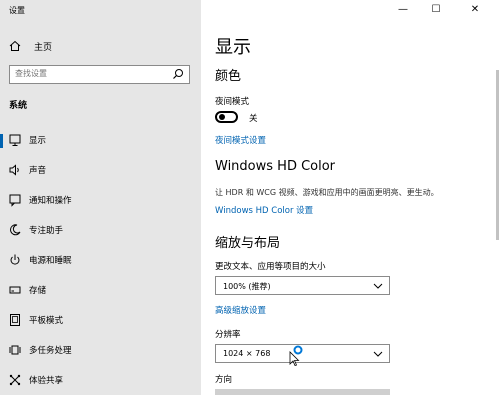 The width and height of the screenshot is (499, 395). I want to click on sidebar-item-label: 体验共享, so click(46, 381).